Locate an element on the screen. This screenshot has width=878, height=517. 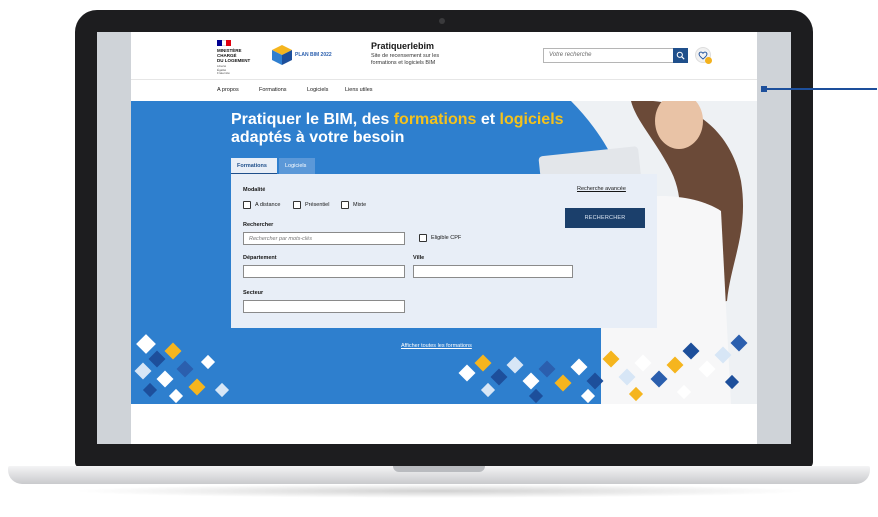
callout-line is located at coordinates (822, 89).